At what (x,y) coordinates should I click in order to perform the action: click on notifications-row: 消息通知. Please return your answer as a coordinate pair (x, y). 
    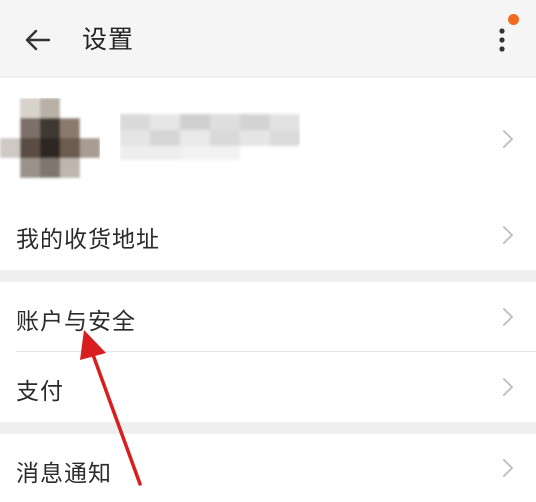
    Looking at the image, I should click on (268, 468).